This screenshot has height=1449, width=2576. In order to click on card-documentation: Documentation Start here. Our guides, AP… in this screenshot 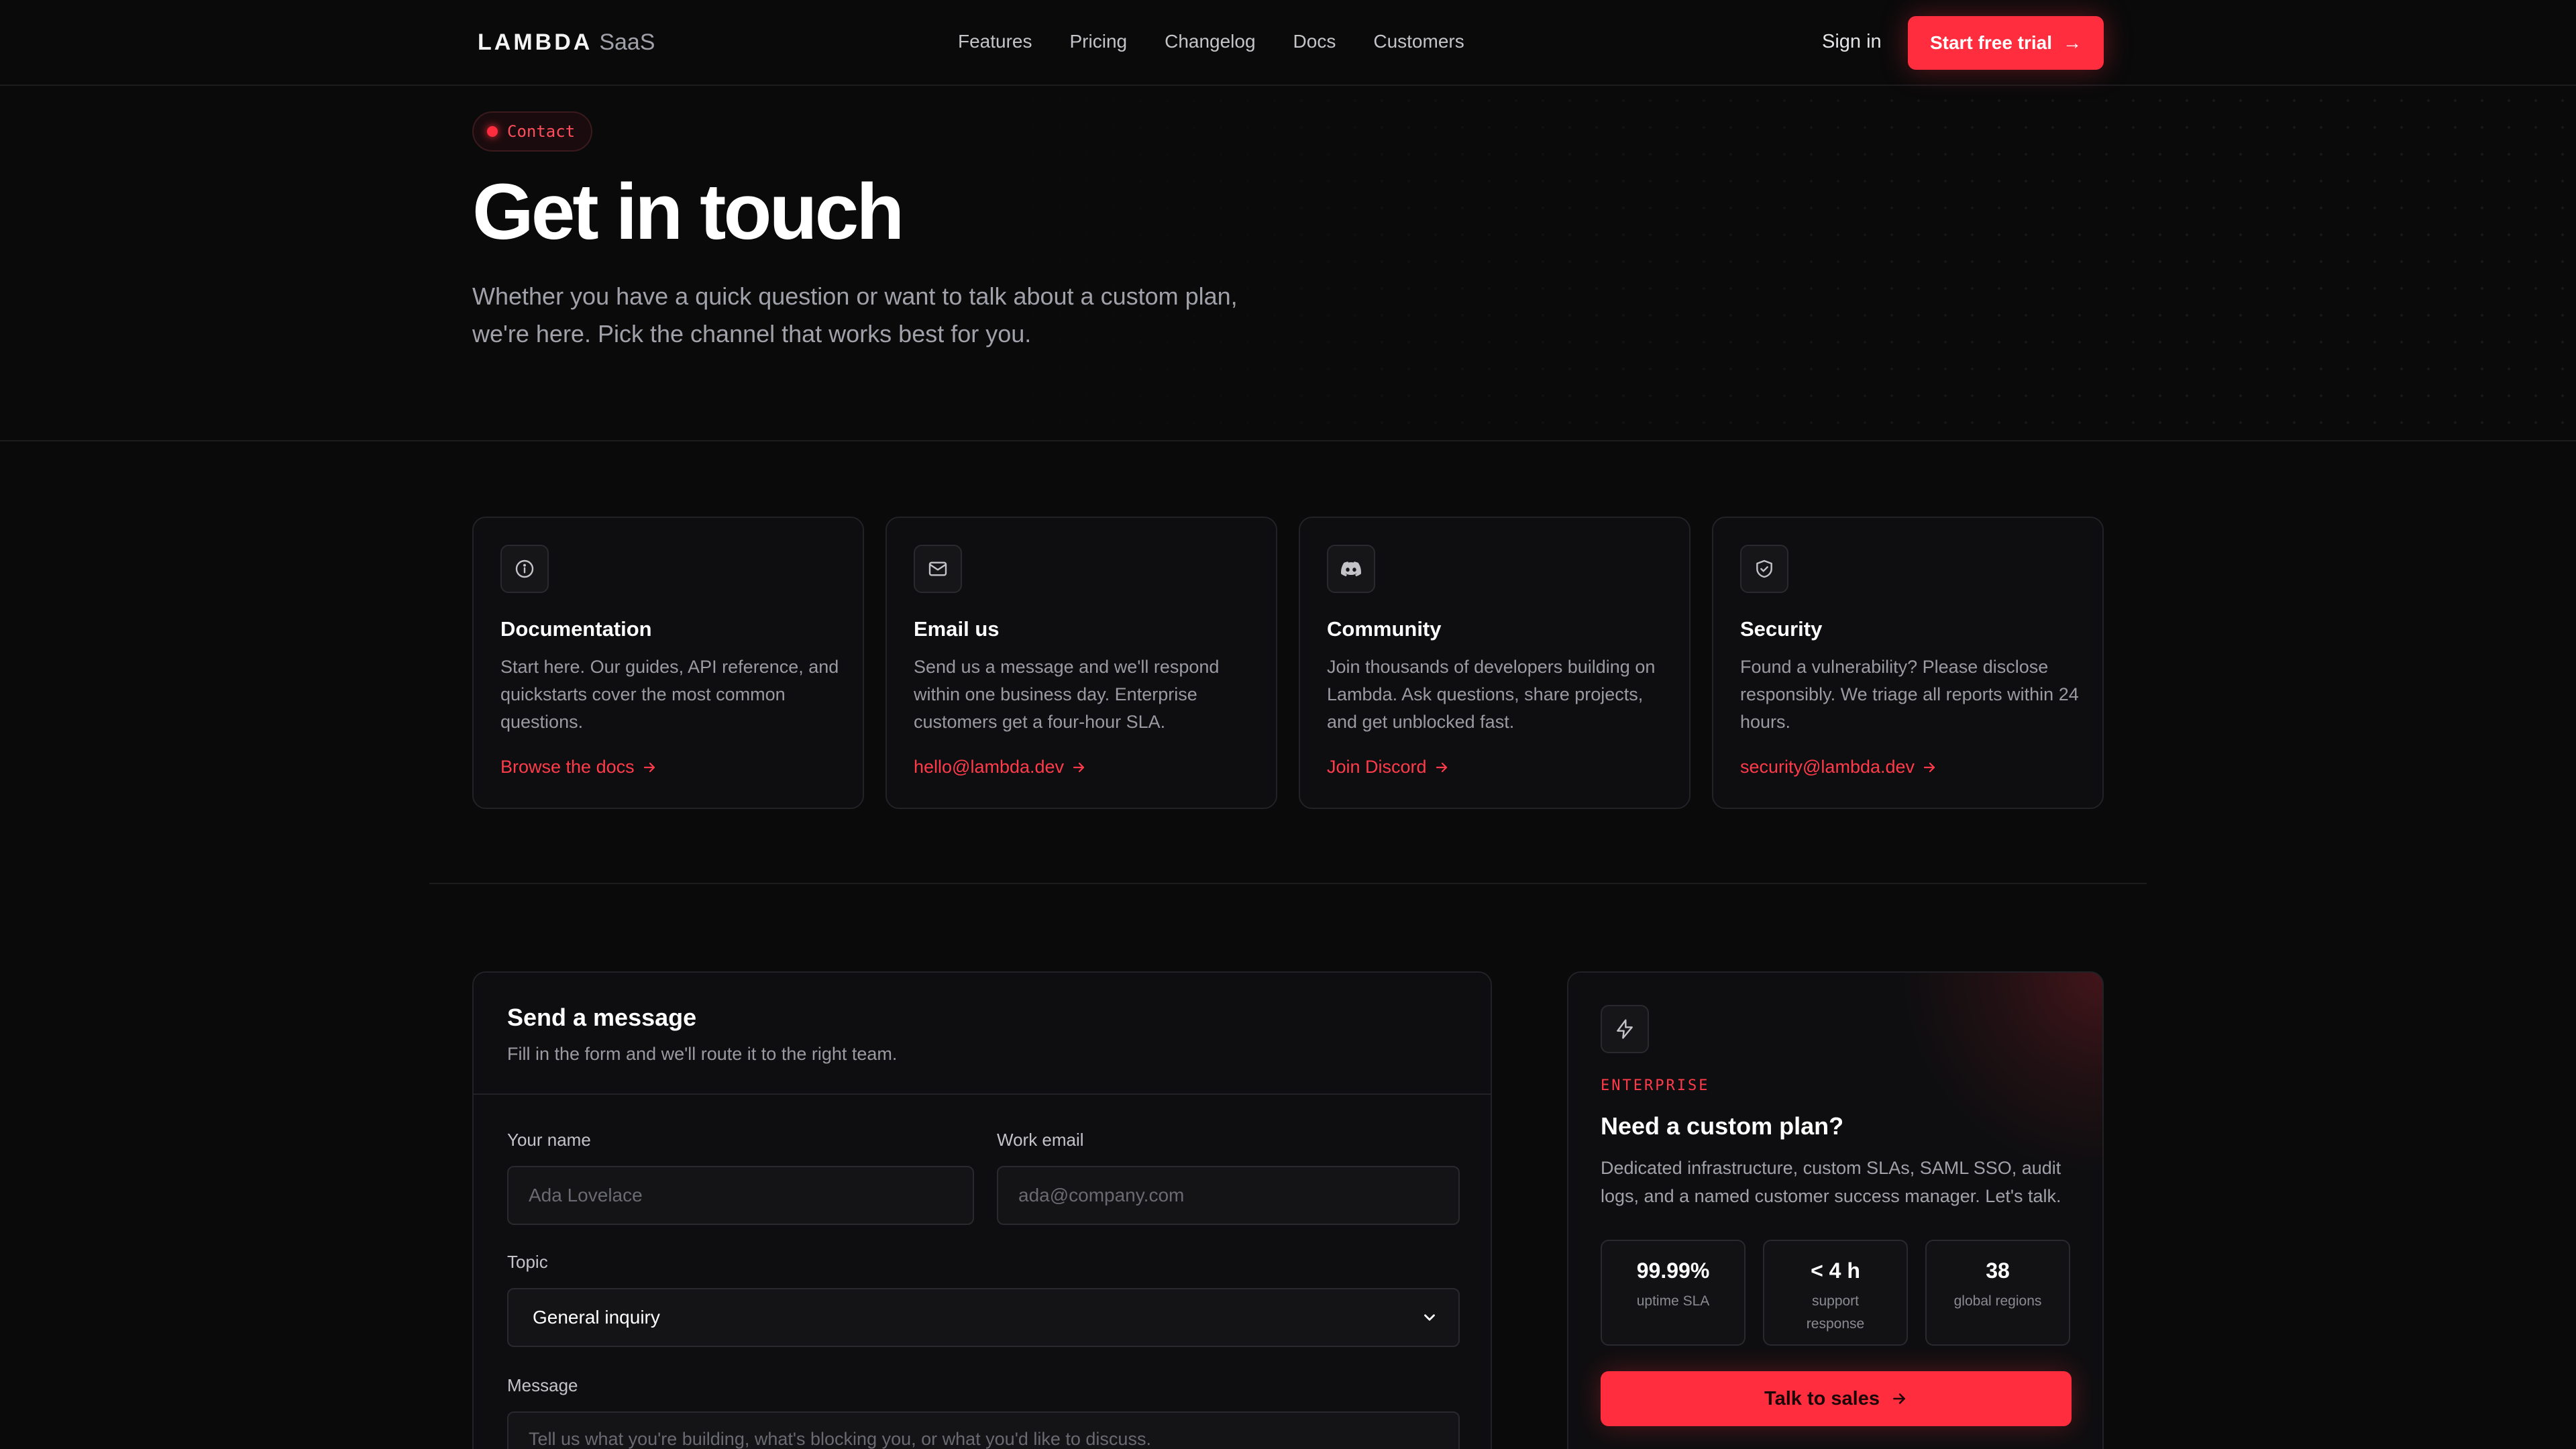, I will do `click(668, 663)`.